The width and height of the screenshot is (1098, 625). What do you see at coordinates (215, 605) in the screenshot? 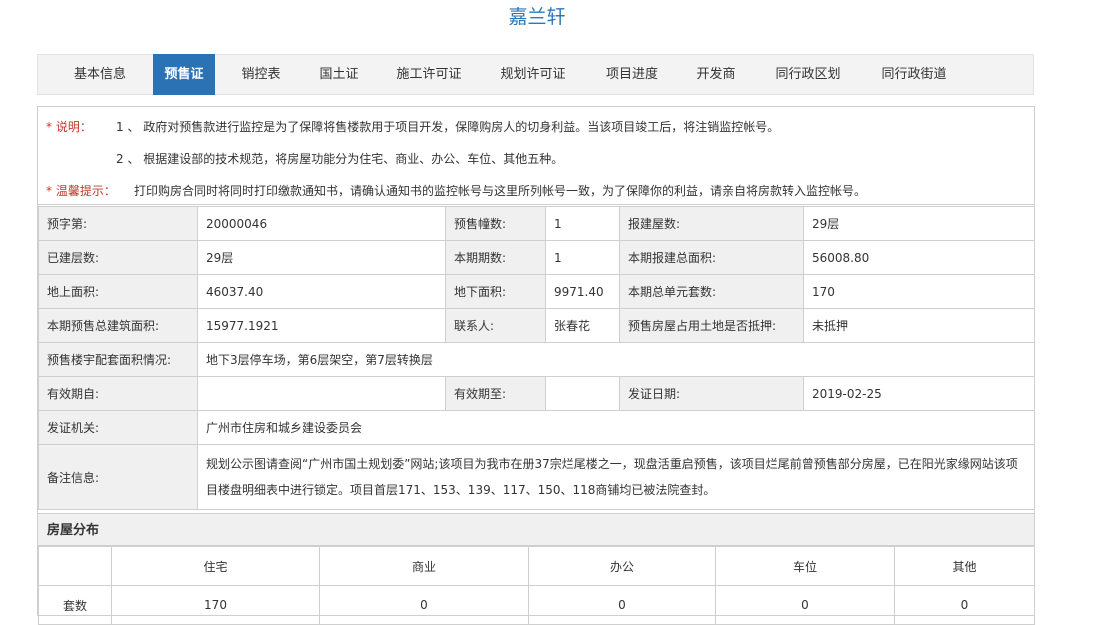
I see `units-residential: 170` at bounding box center [215, 605].